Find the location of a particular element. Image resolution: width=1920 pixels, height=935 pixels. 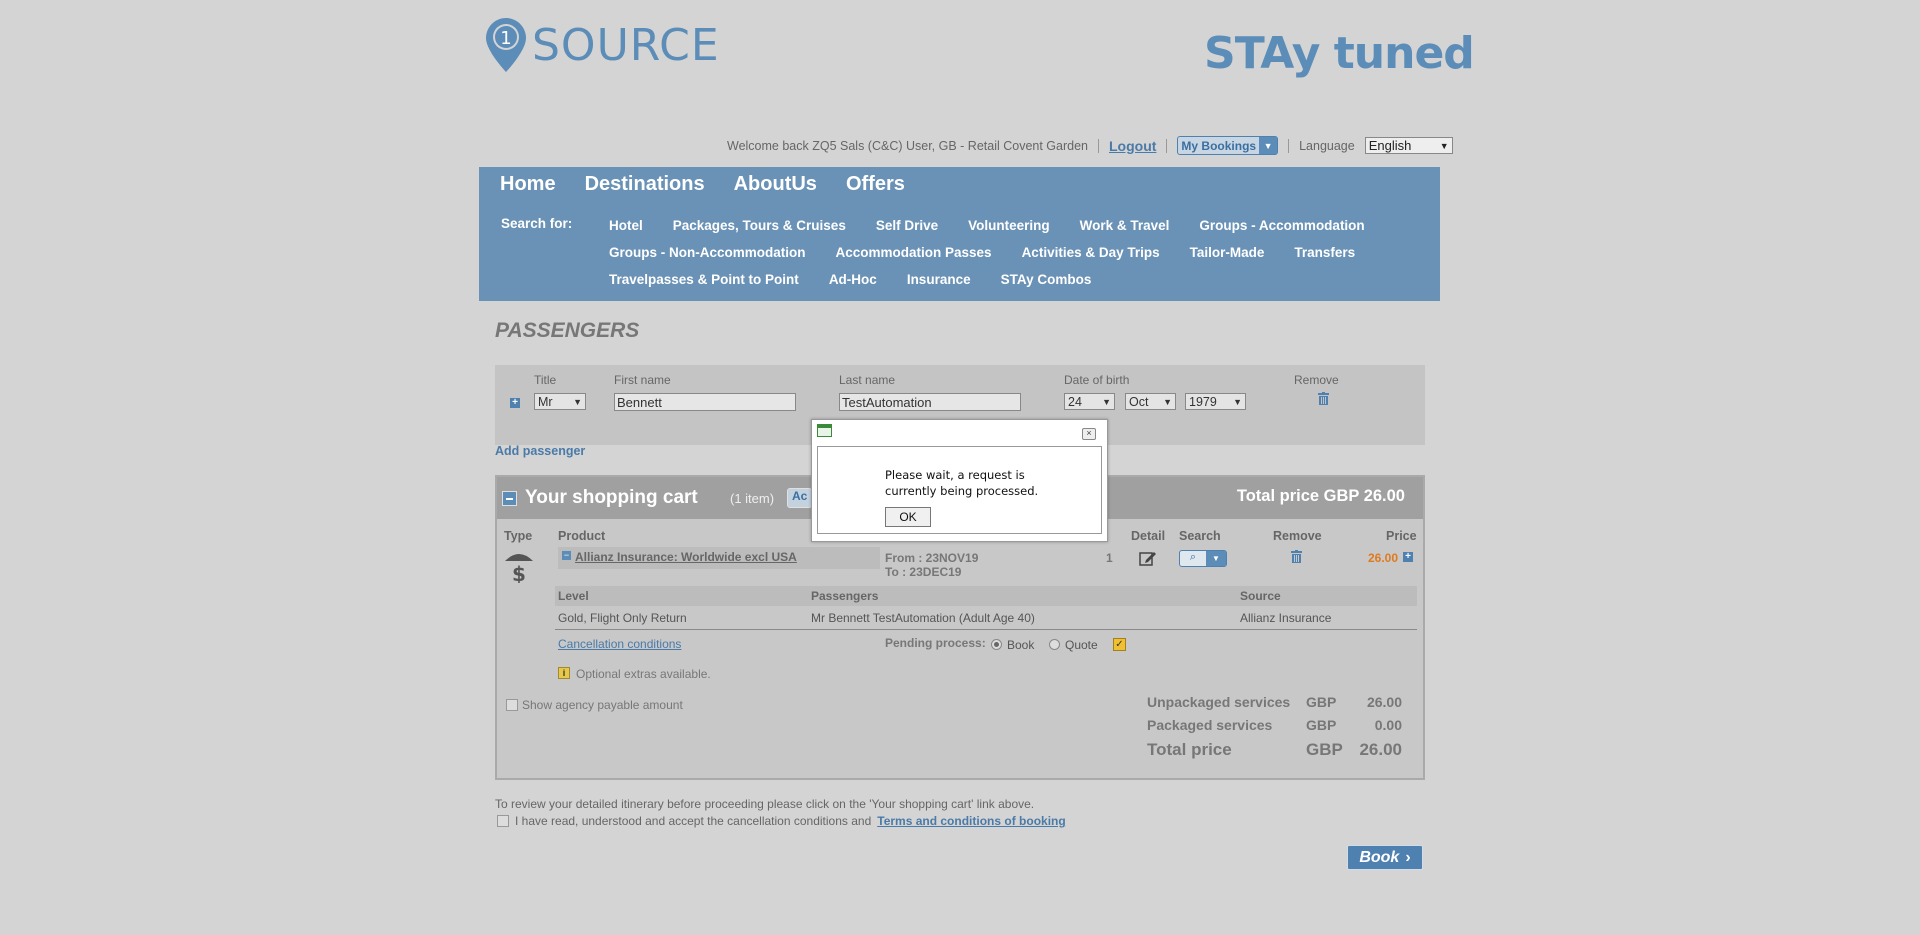

optional-extras-text: Optional extras available. is located at coordinates (643, 674).